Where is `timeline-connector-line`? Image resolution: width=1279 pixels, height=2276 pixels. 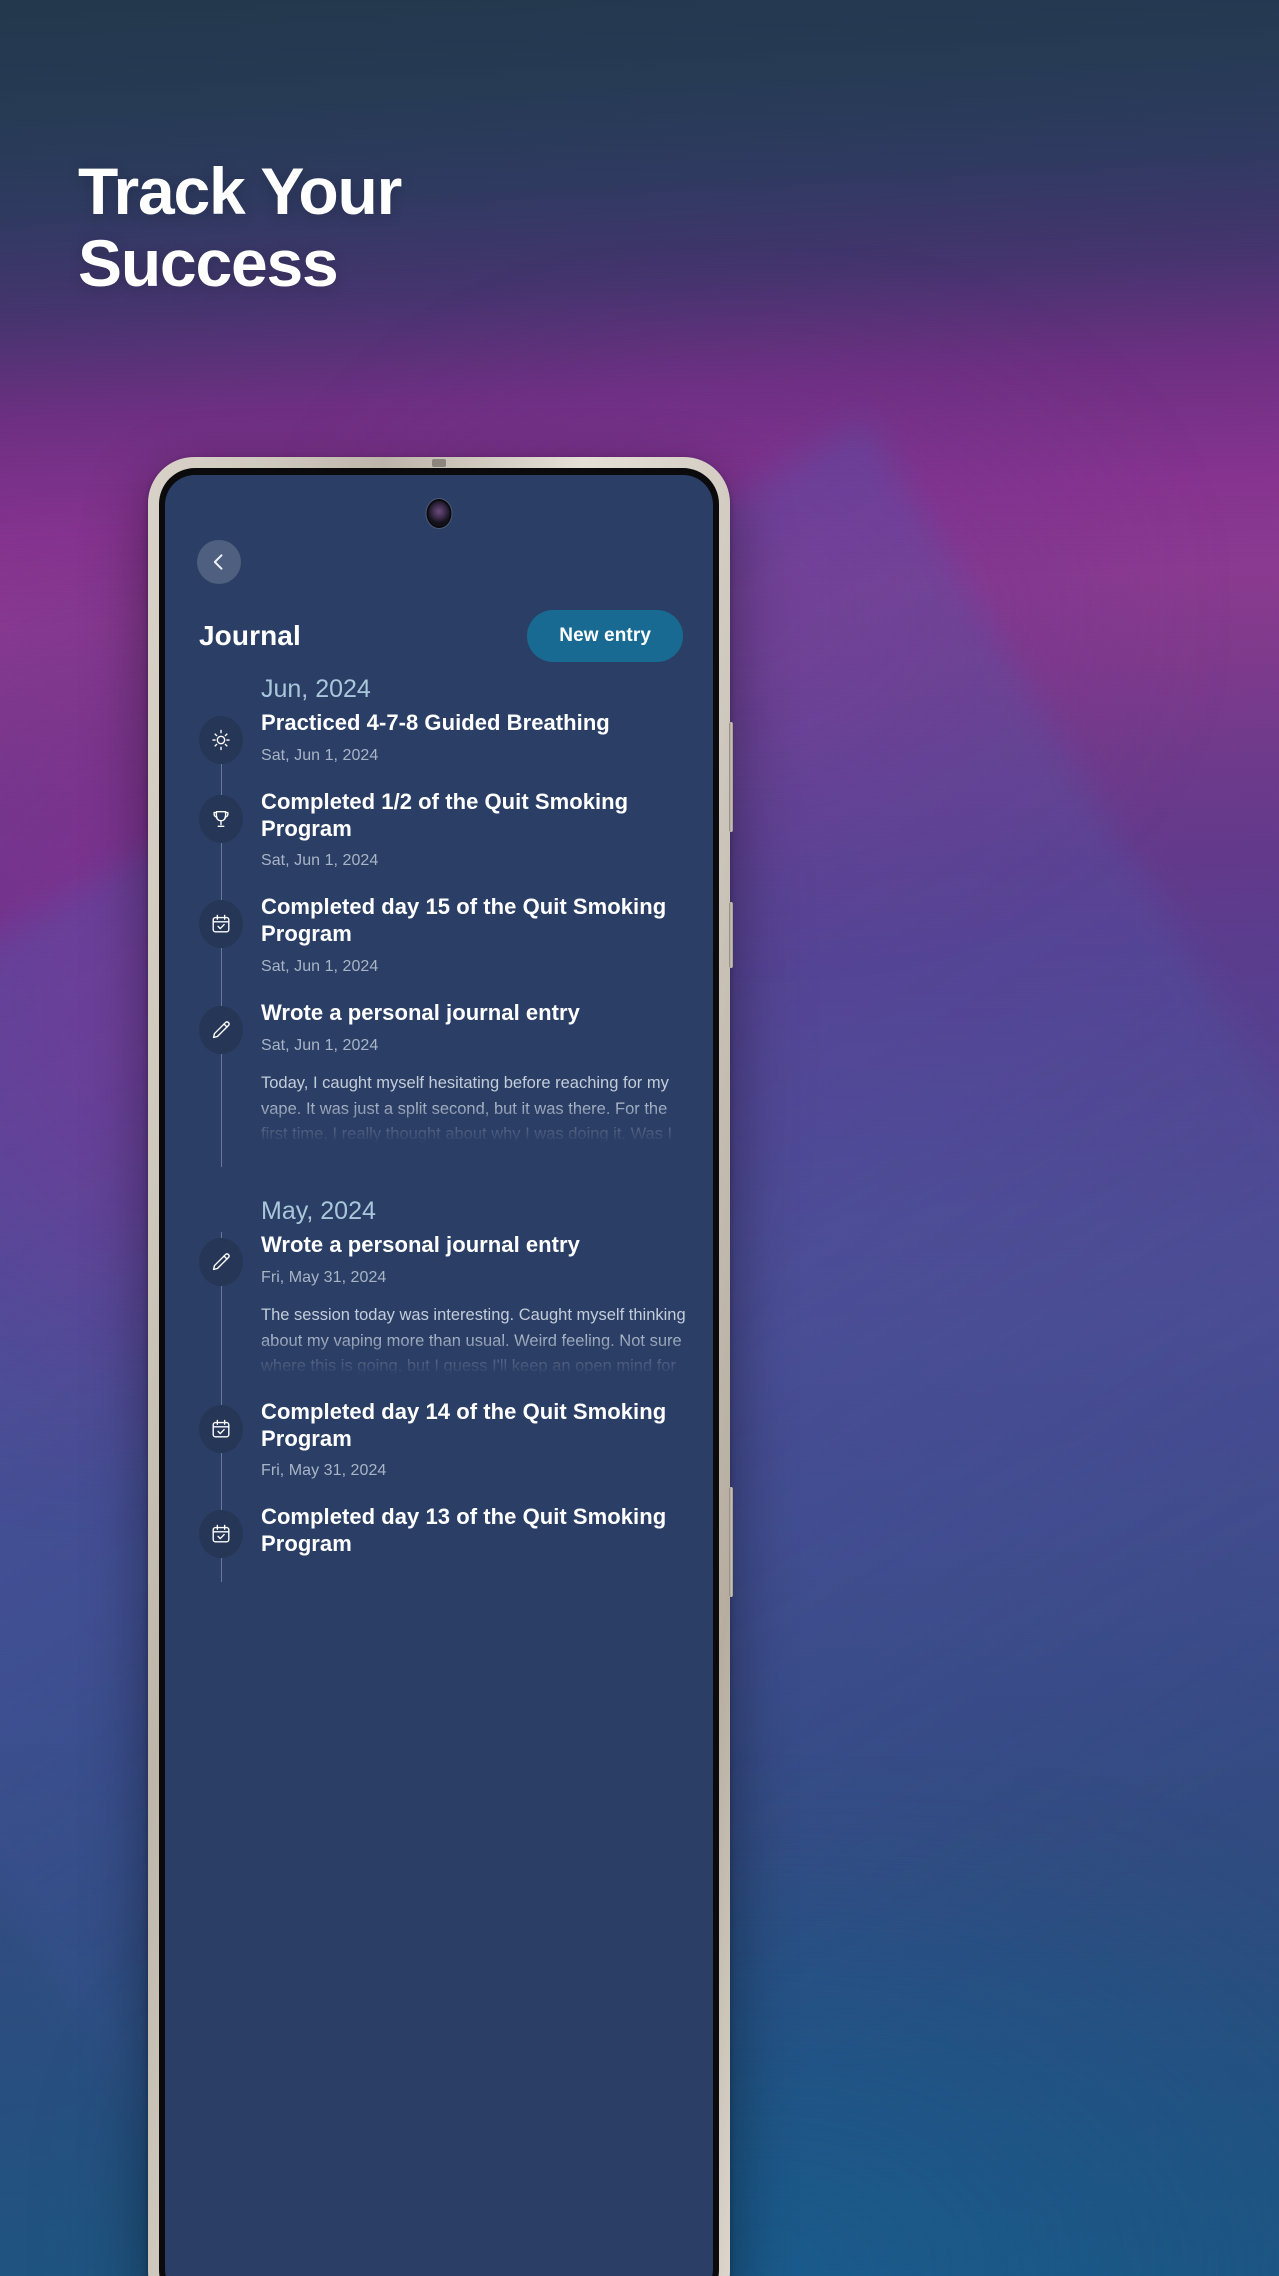 timeline-connector-line is located at coordinates (221, 776).